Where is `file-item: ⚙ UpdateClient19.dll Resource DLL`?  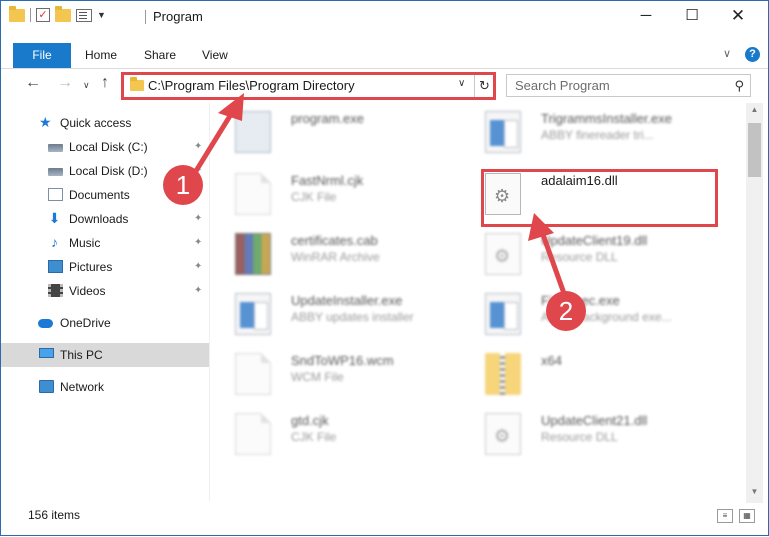
file-item: ⚙ UpdateClient19.dll Resource DLL is located at coordinates (581, 251).